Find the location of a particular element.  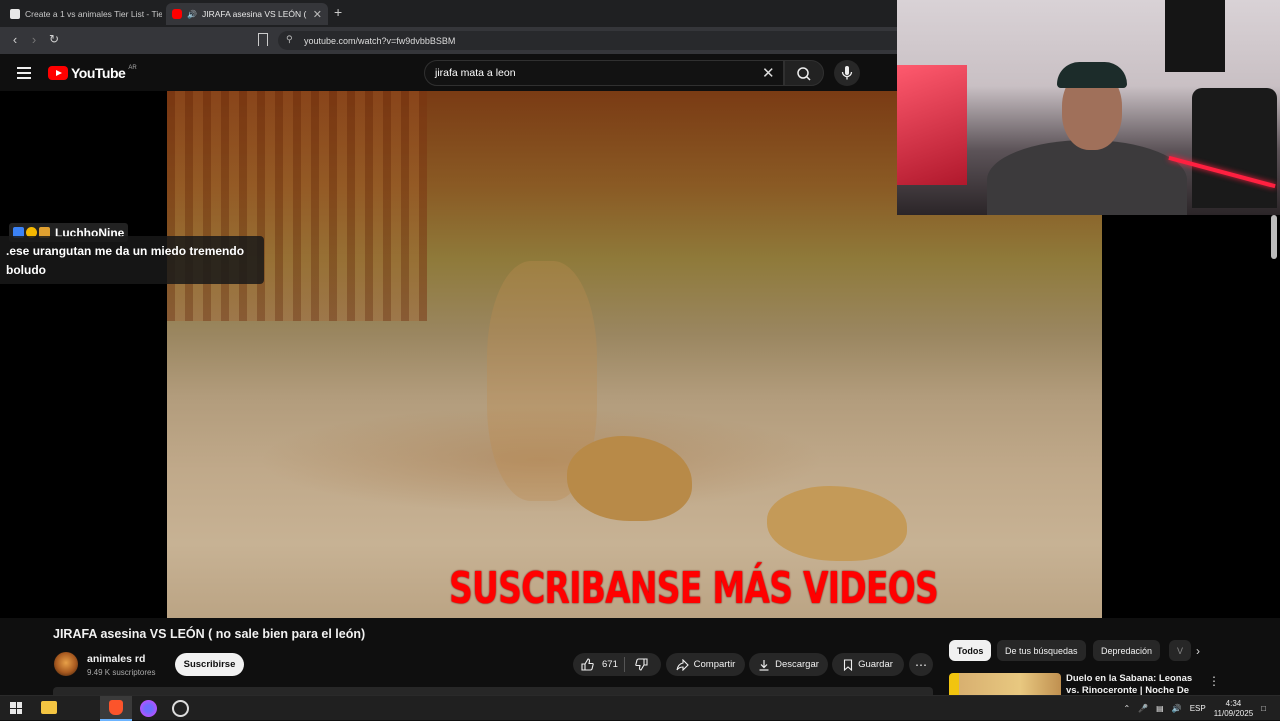

subscribe-button: Suscribirse is located at coordinates (209, 664).